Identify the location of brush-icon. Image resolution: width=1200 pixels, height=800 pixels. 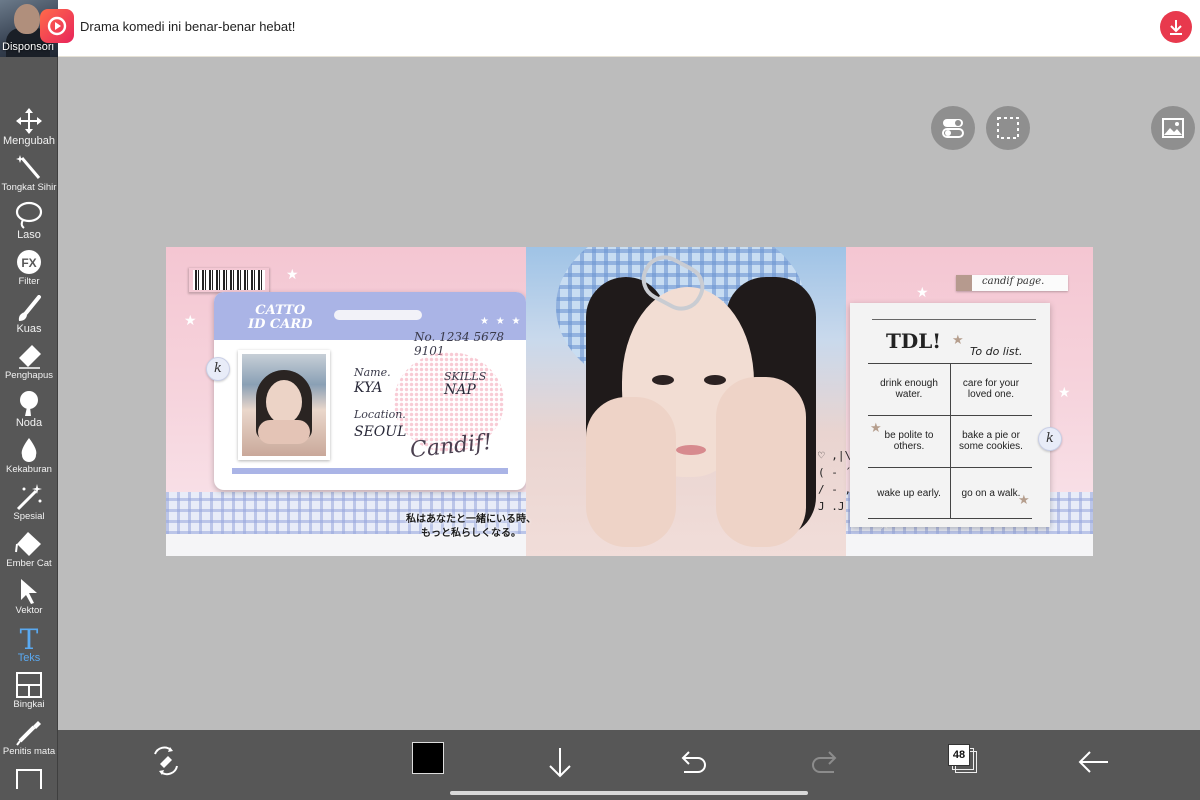
(29, 308).